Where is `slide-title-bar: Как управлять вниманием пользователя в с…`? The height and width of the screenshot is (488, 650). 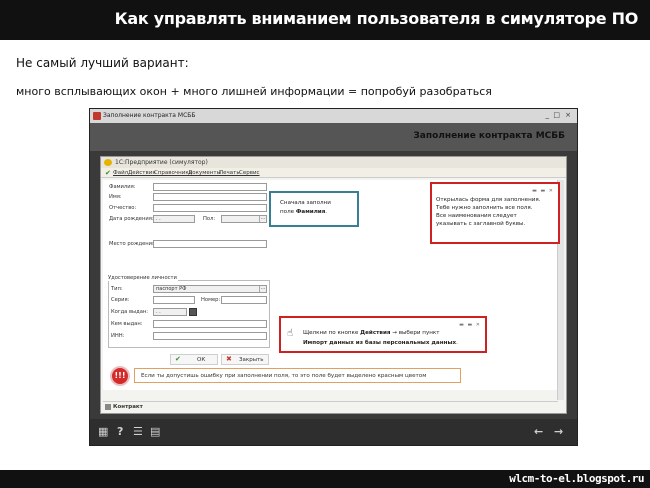
slide-title-bar: Как управлять вниманием пользователя в с… is located at coordinates (325, 20).